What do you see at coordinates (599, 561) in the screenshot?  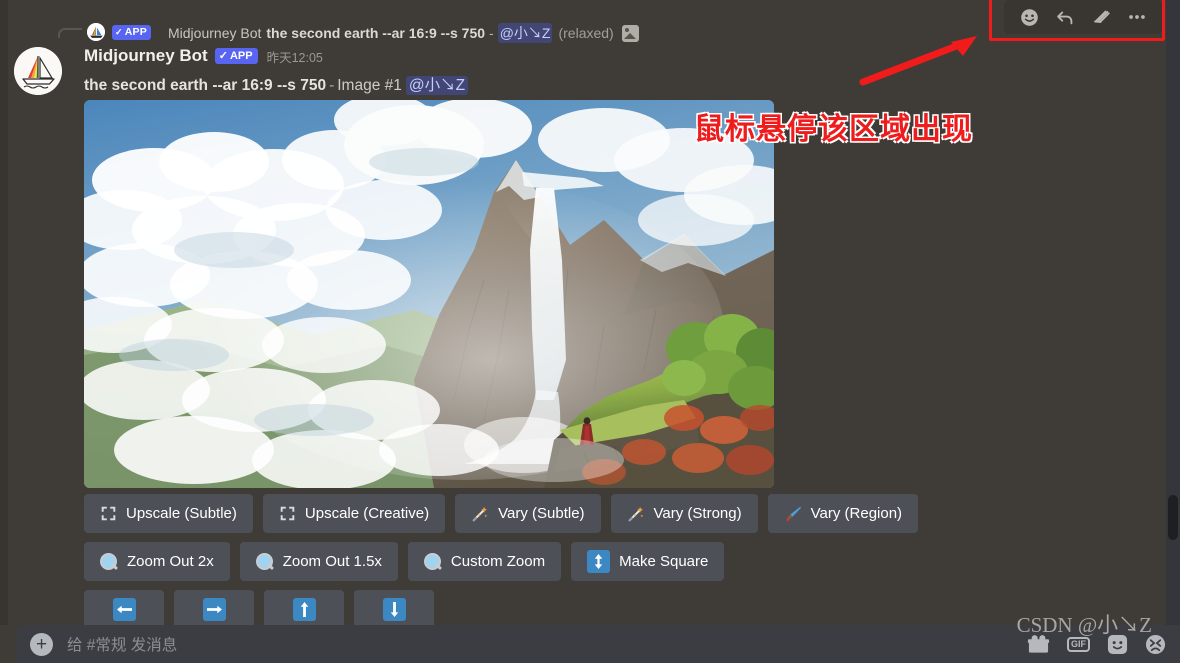 I see `updown-arrow-icon` at bounding box center [599, 561].